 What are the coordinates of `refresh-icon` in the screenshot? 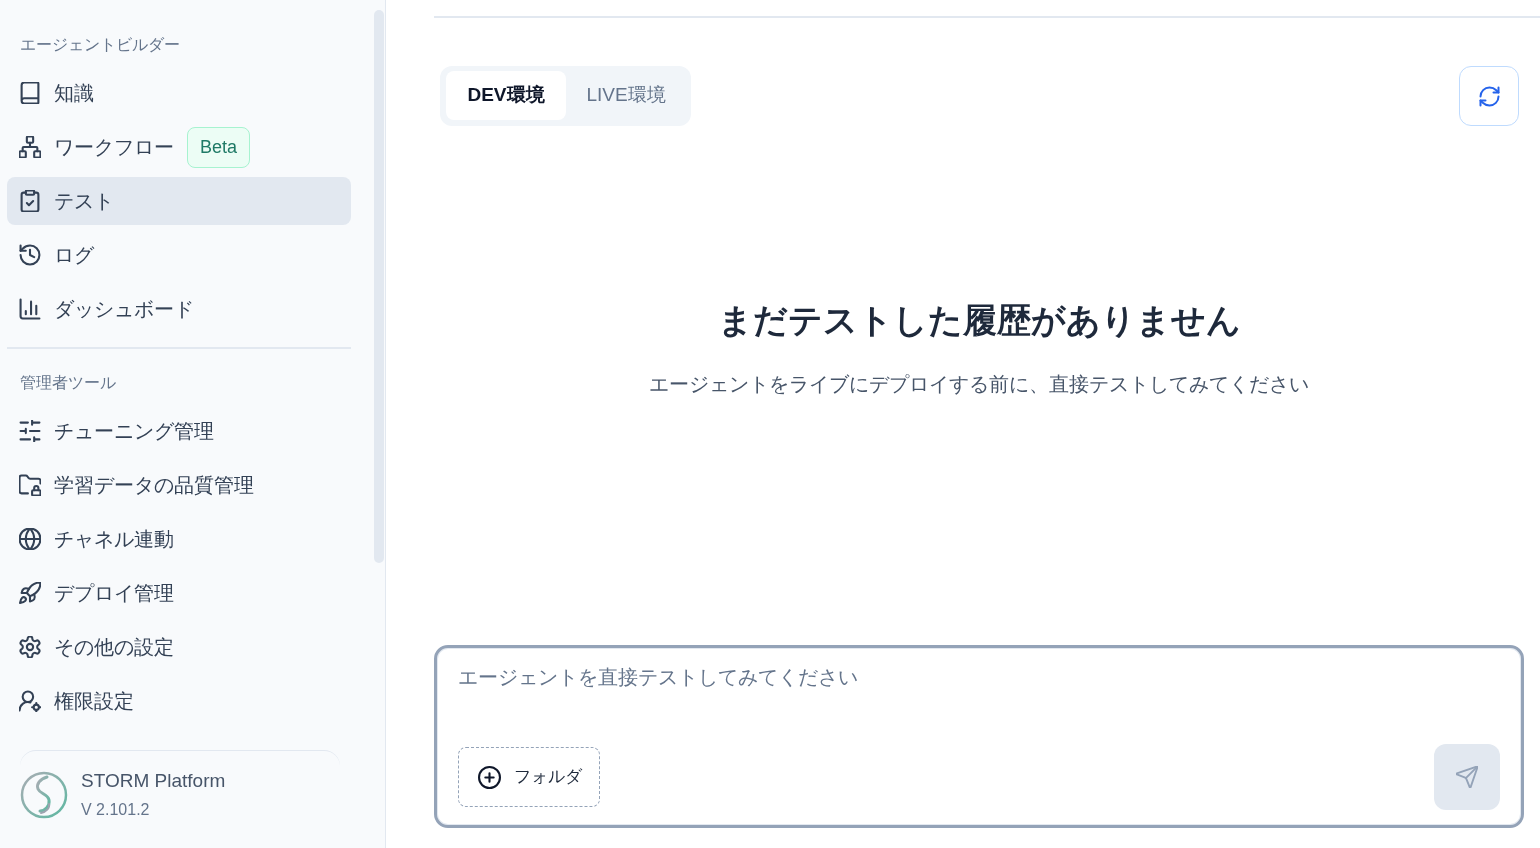 It's located at (1489, 96).